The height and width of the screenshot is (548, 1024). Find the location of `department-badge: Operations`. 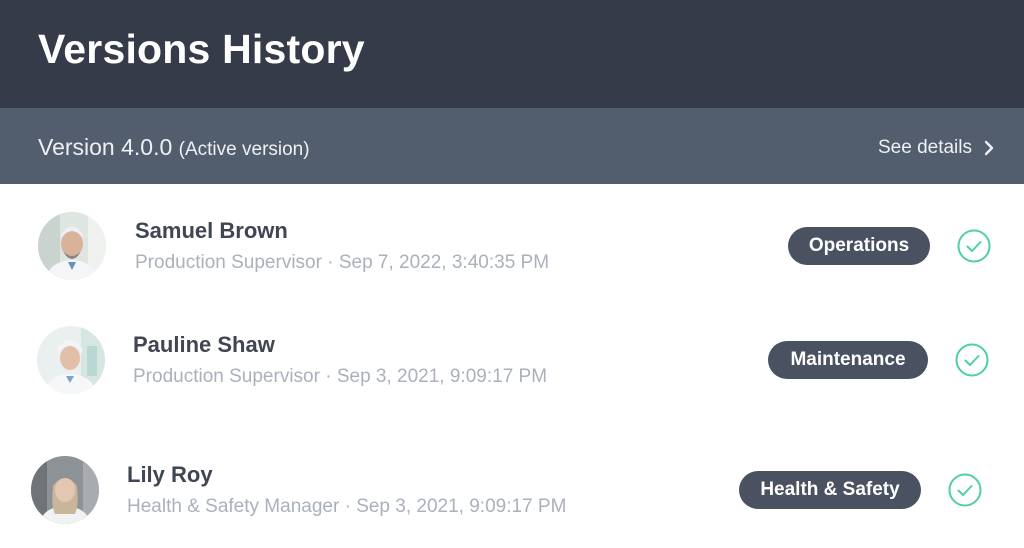

department-badge: Operations is located at coordinates (859, 246).